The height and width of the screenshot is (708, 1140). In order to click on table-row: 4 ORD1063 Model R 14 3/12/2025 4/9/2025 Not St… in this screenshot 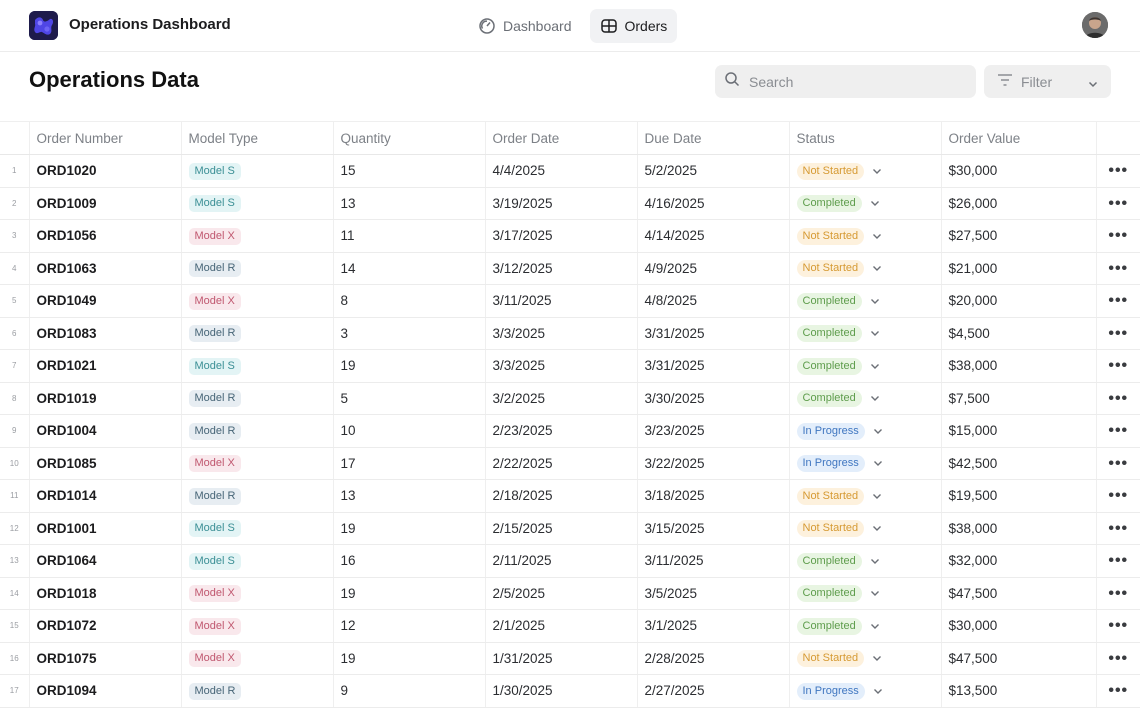, I will do `click(570, 268)`.